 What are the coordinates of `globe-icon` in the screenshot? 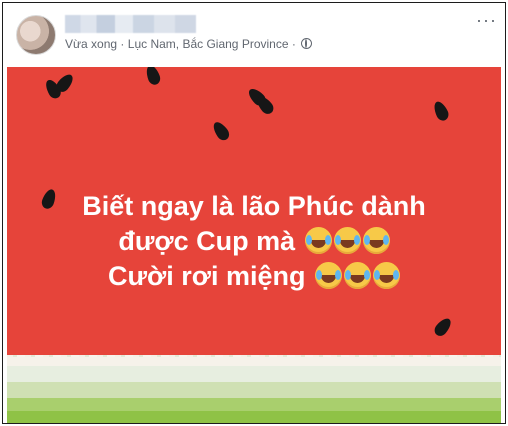 It's located at (307, 43).